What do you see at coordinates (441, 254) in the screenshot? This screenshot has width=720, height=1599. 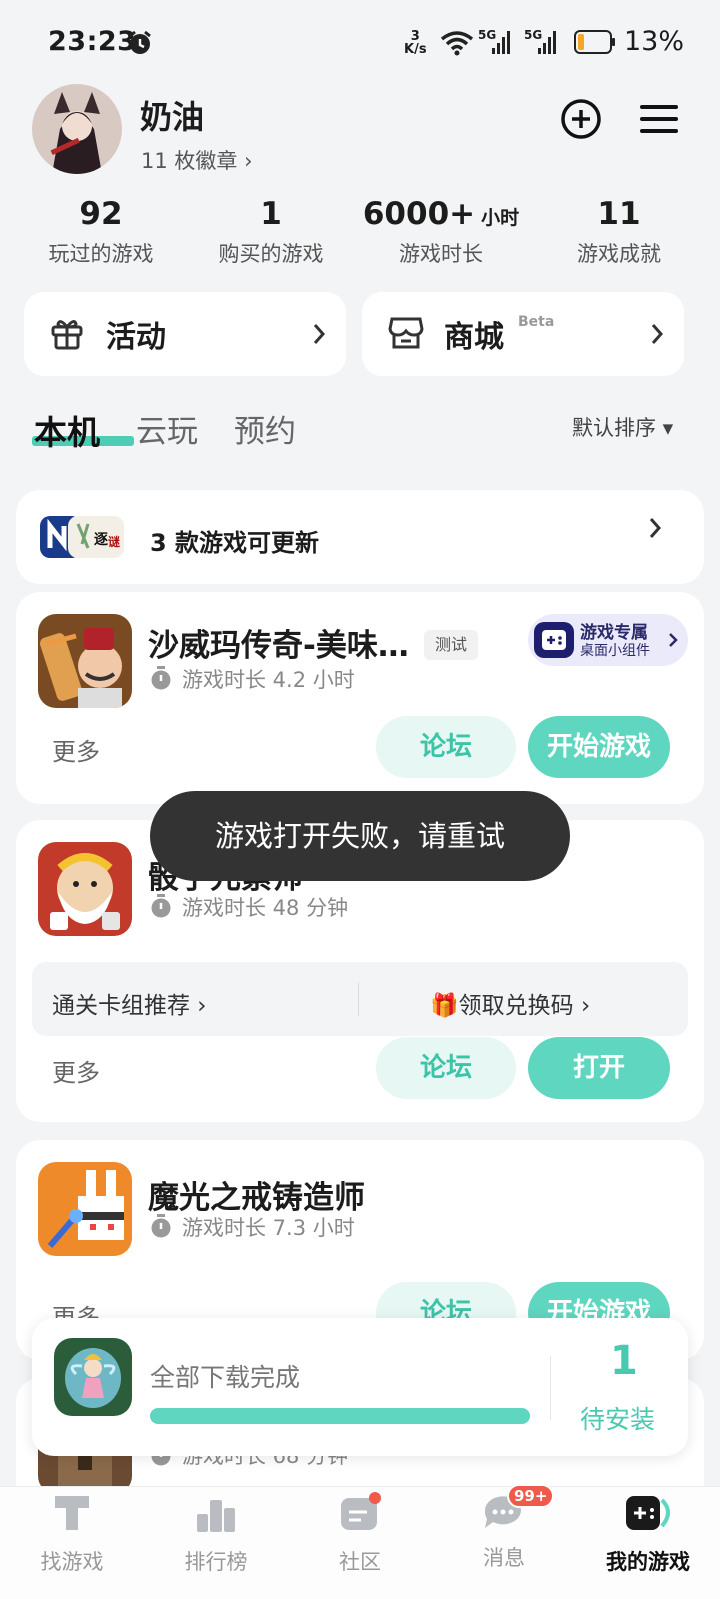 I see `stat-playtime-label: 游戏时长` at bounding box center [441, 254].